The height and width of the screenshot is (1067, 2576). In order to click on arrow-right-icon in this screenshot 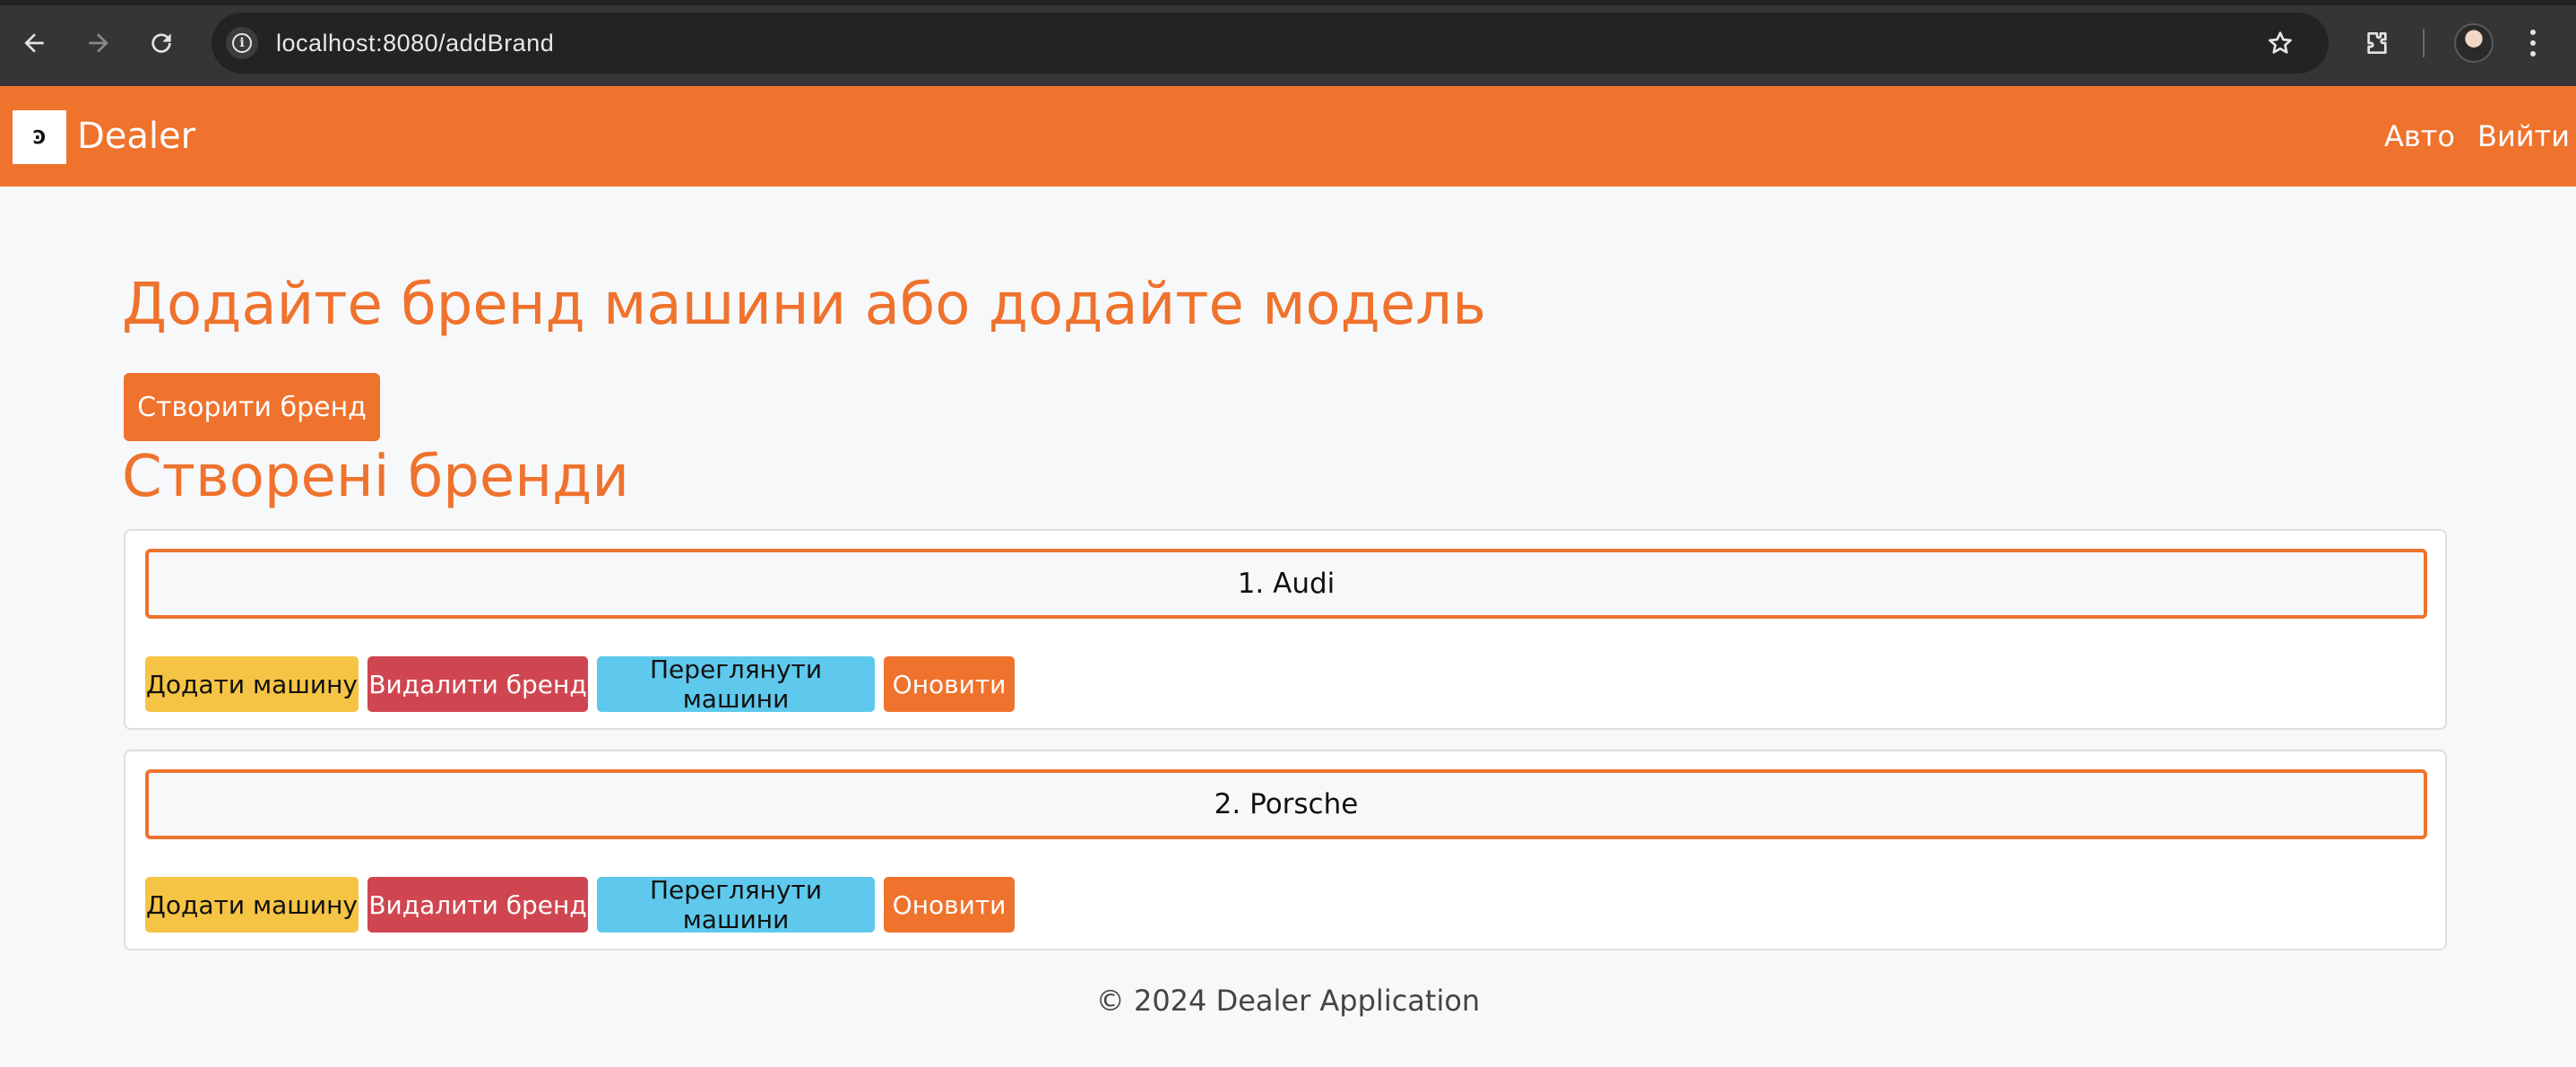, I will do `click(98, 43)`.